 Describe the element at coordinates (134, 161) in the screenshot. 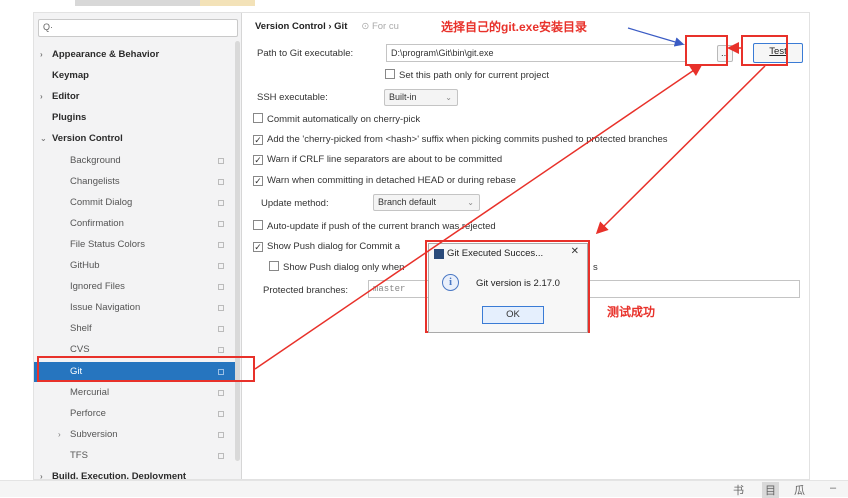

I see `sidebar-item-background: Background` at that location.